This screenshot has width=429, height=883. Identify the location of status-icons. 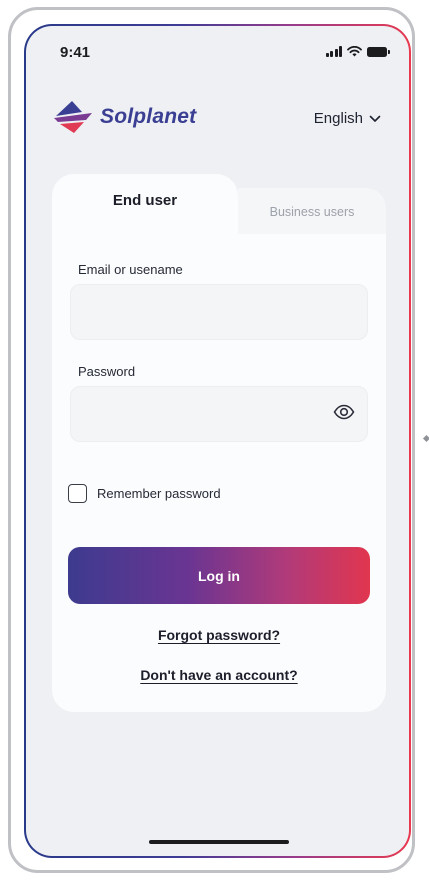
(357, 51).